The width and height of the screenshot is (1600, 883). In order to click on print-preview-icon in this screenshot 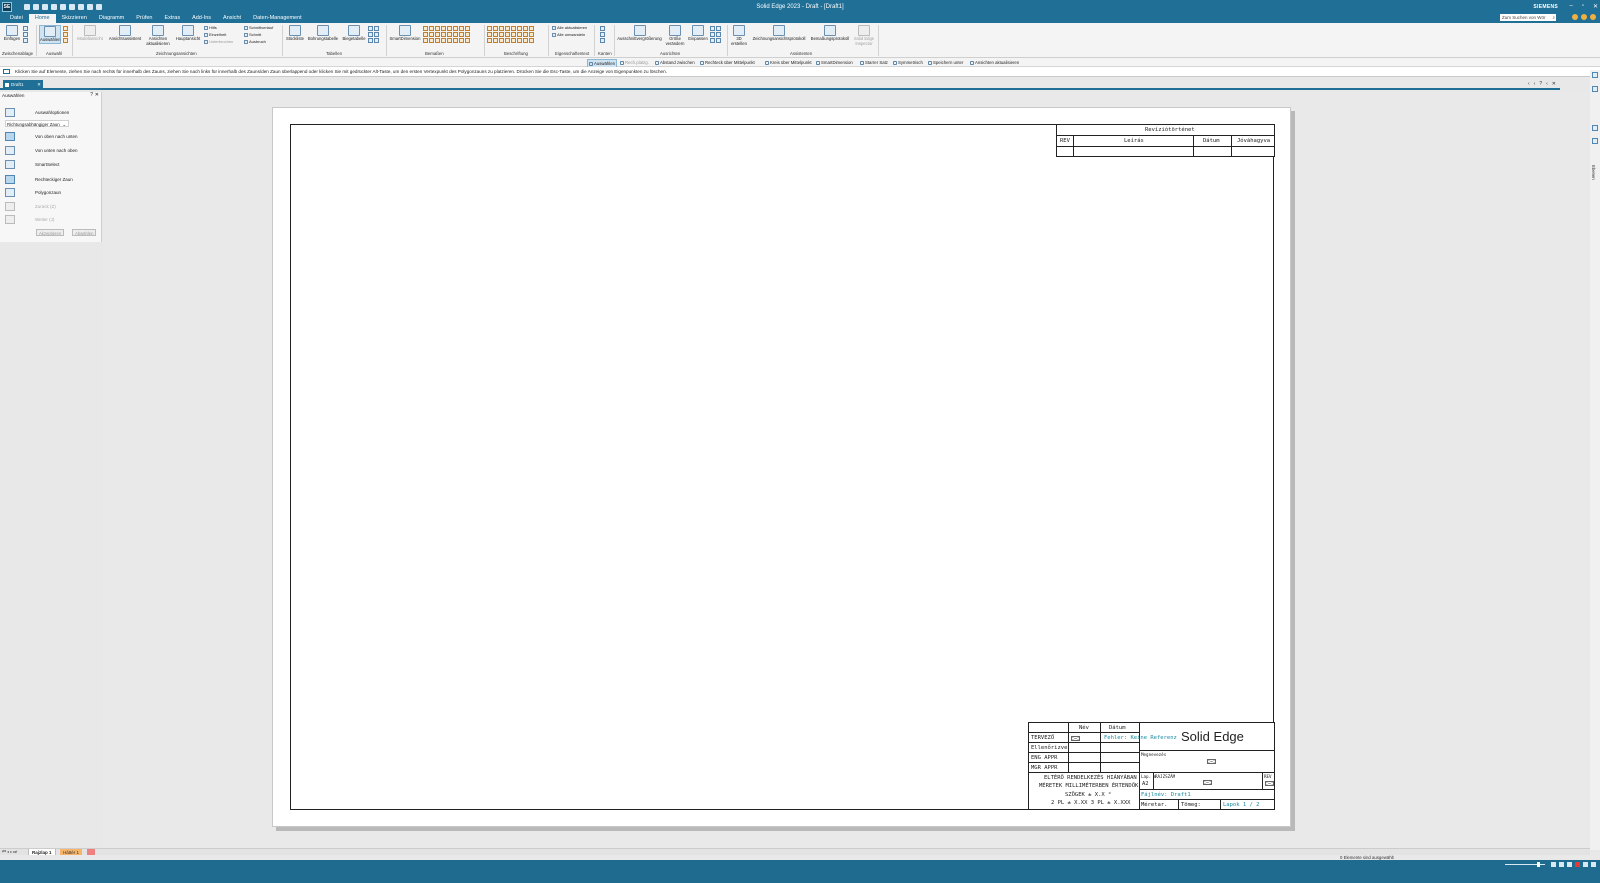, I will do `click(72, 6)`.